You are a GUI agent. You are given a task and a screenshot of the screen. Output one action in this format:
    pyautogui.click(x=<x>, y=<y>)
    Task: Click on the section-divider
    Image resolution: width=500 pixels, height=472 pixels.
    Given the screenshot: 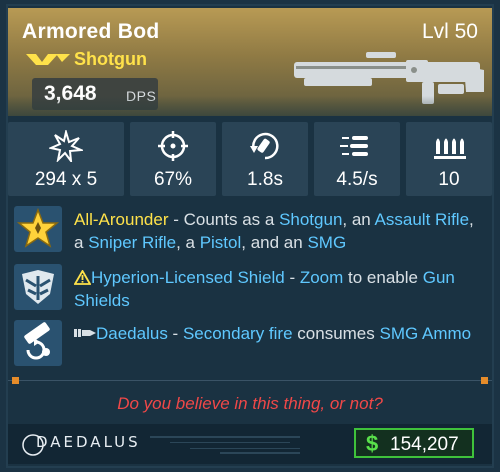 What is the action you would take?
    pyautogui.click(x=250, y=380)
    